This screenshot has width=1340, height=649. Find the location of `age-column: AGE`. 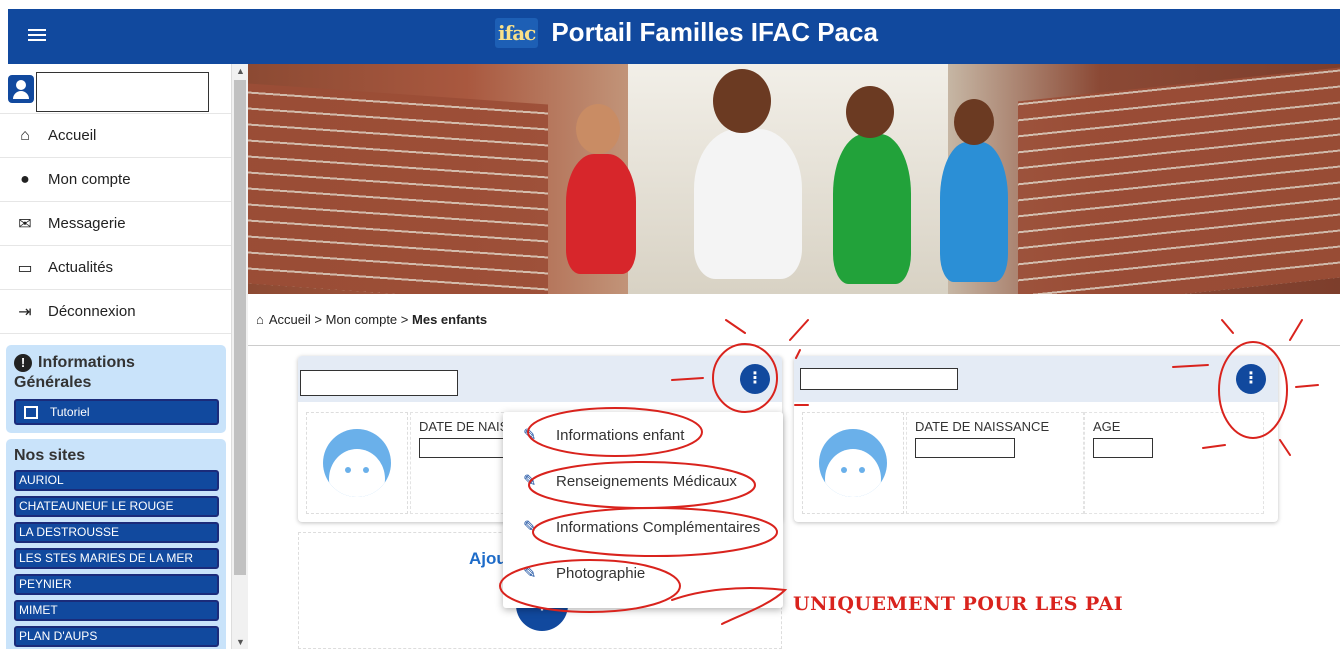

age-column: AGE is located at coordinates (1174, 463).